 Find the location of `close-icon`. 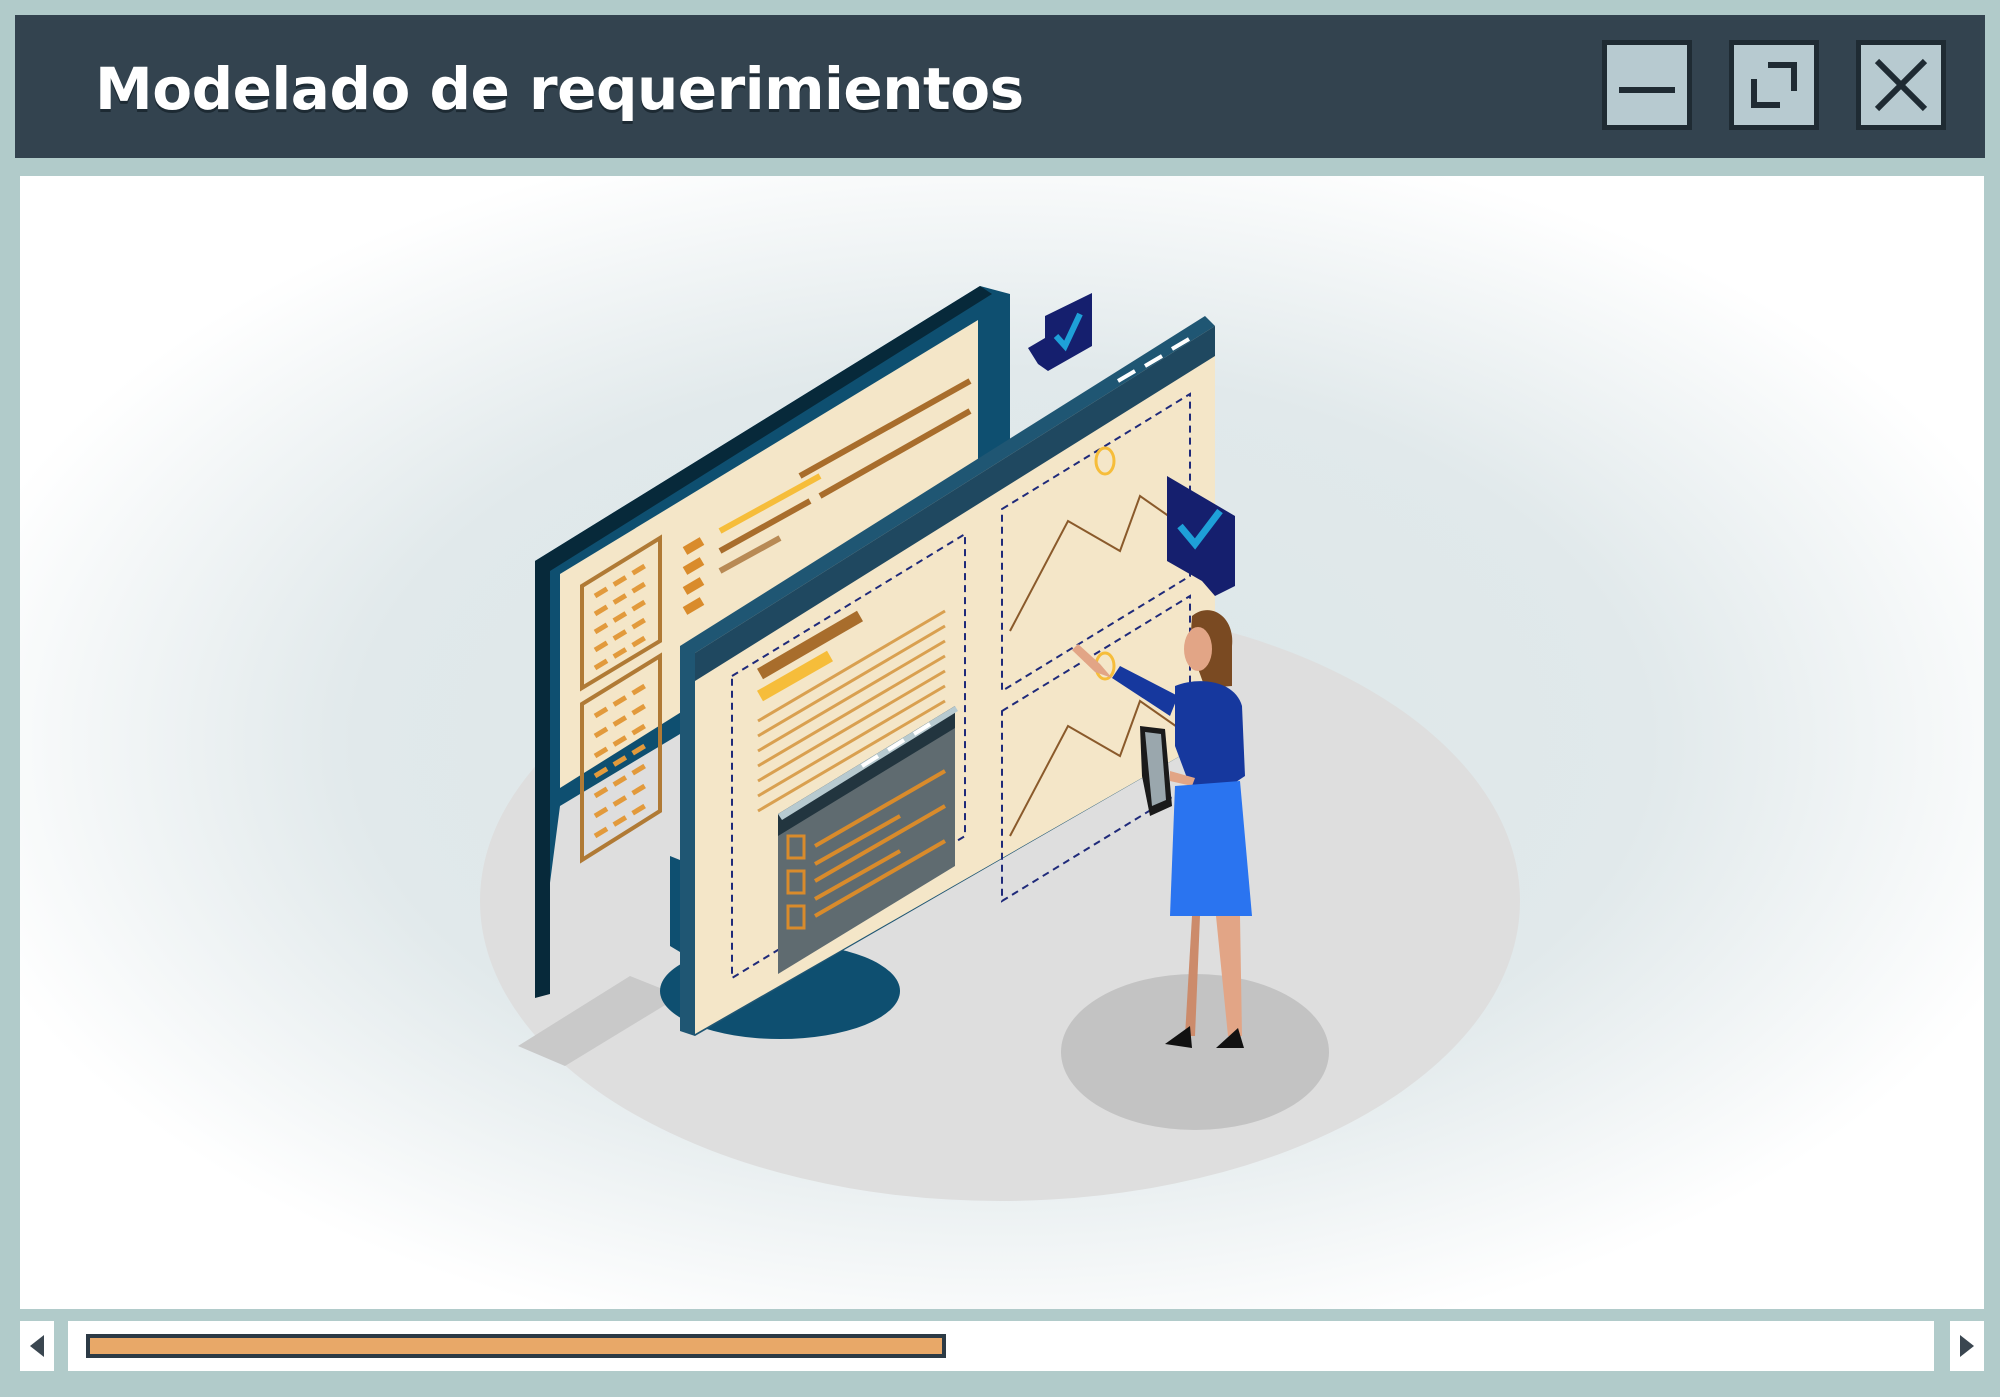

close-icon is located at coordinates (1901, 85).